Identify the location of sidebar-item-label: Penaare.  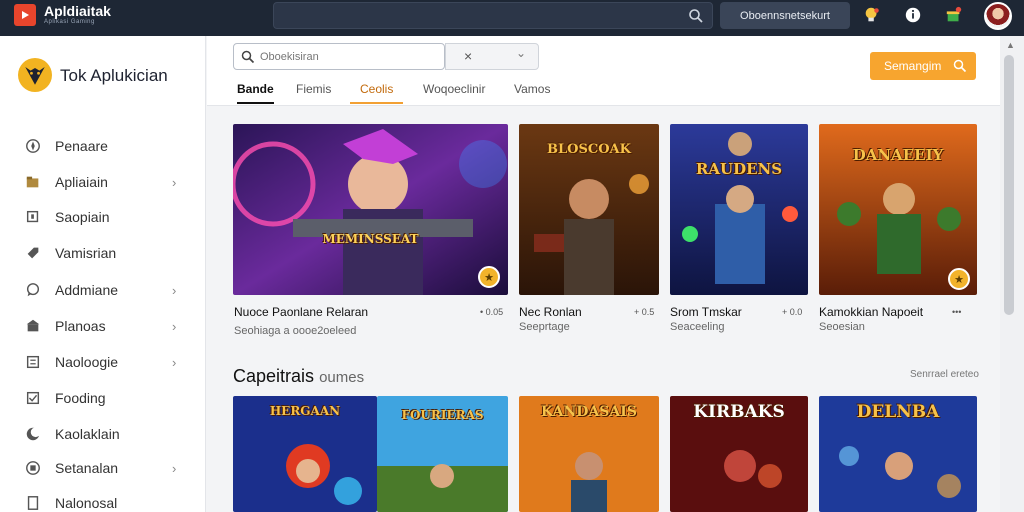
(81, 146).